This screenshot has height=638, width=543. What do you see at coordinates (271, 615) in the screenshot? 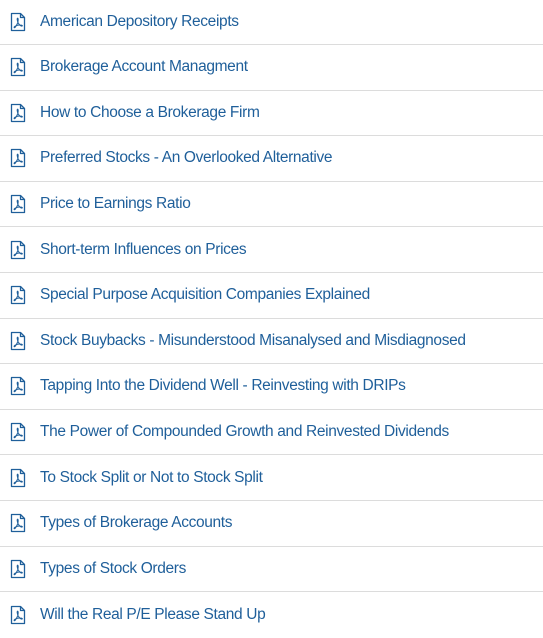
I see `document-list-item: Will the Real P/E Please Stand Up` at bounding box center [271, 615].